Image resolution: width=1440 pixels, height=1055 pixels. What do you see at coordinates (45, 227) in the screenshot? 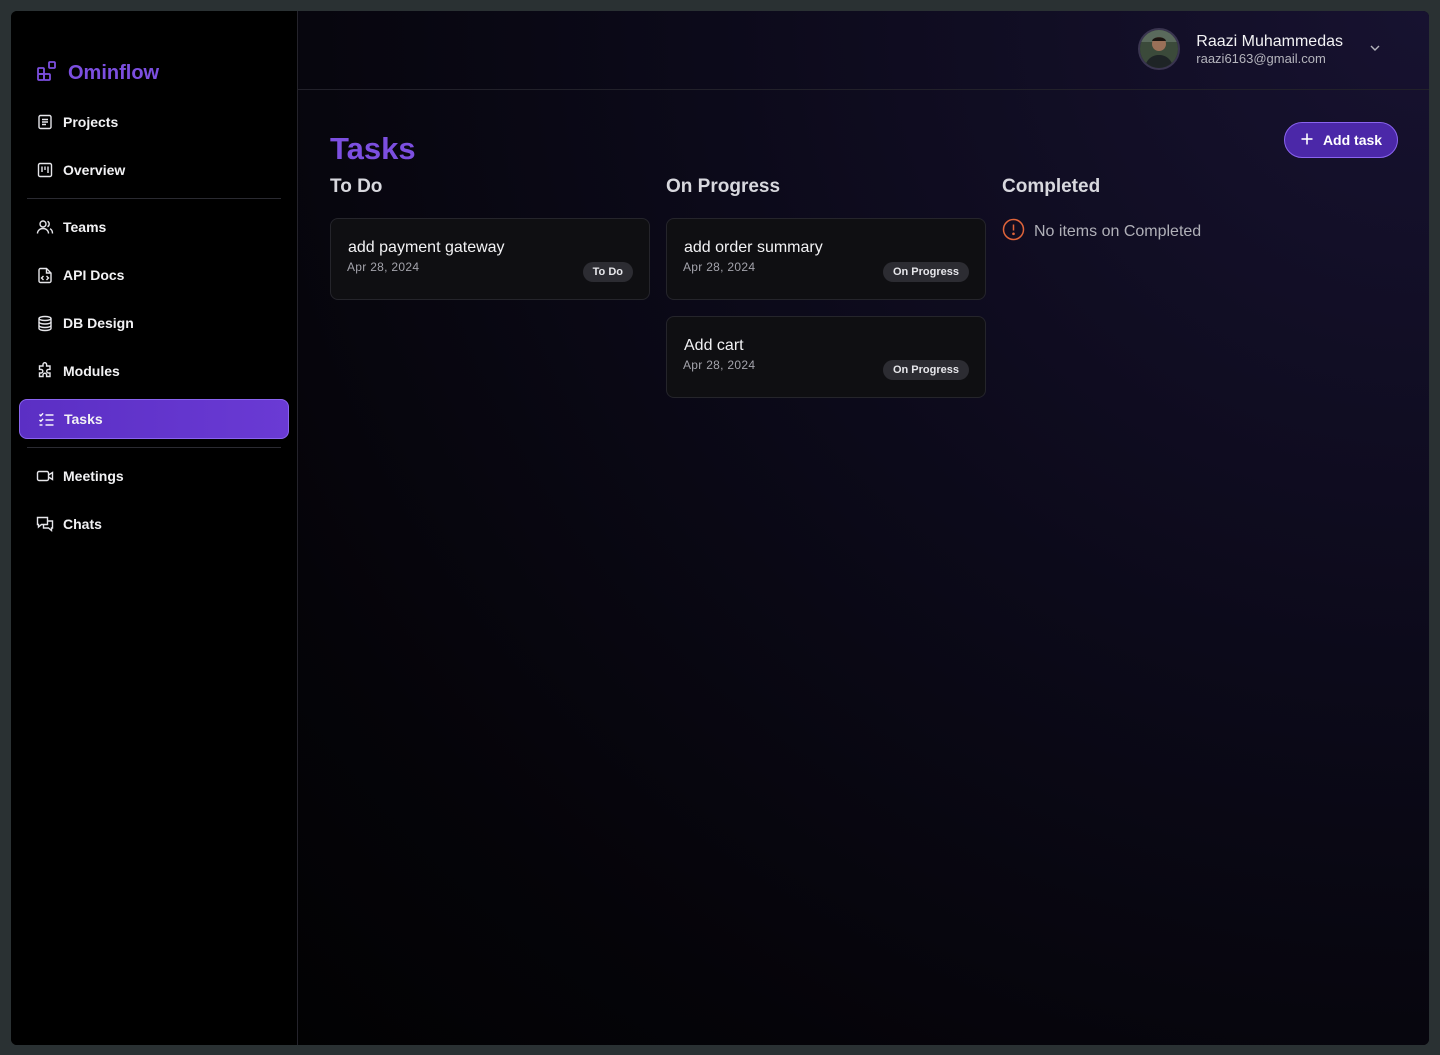
I see `users-icon` at bounding box center [45, 227].